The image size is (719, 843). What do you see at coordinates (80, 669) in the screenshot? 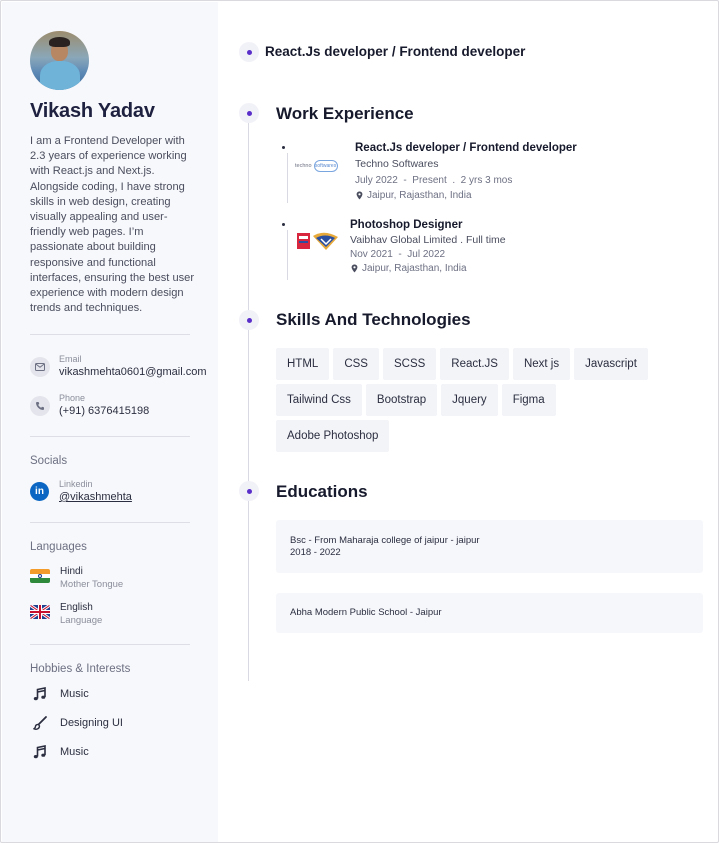
I see `hobbies-heading: Hobbies & Interests` at bounding box center [80, 669].